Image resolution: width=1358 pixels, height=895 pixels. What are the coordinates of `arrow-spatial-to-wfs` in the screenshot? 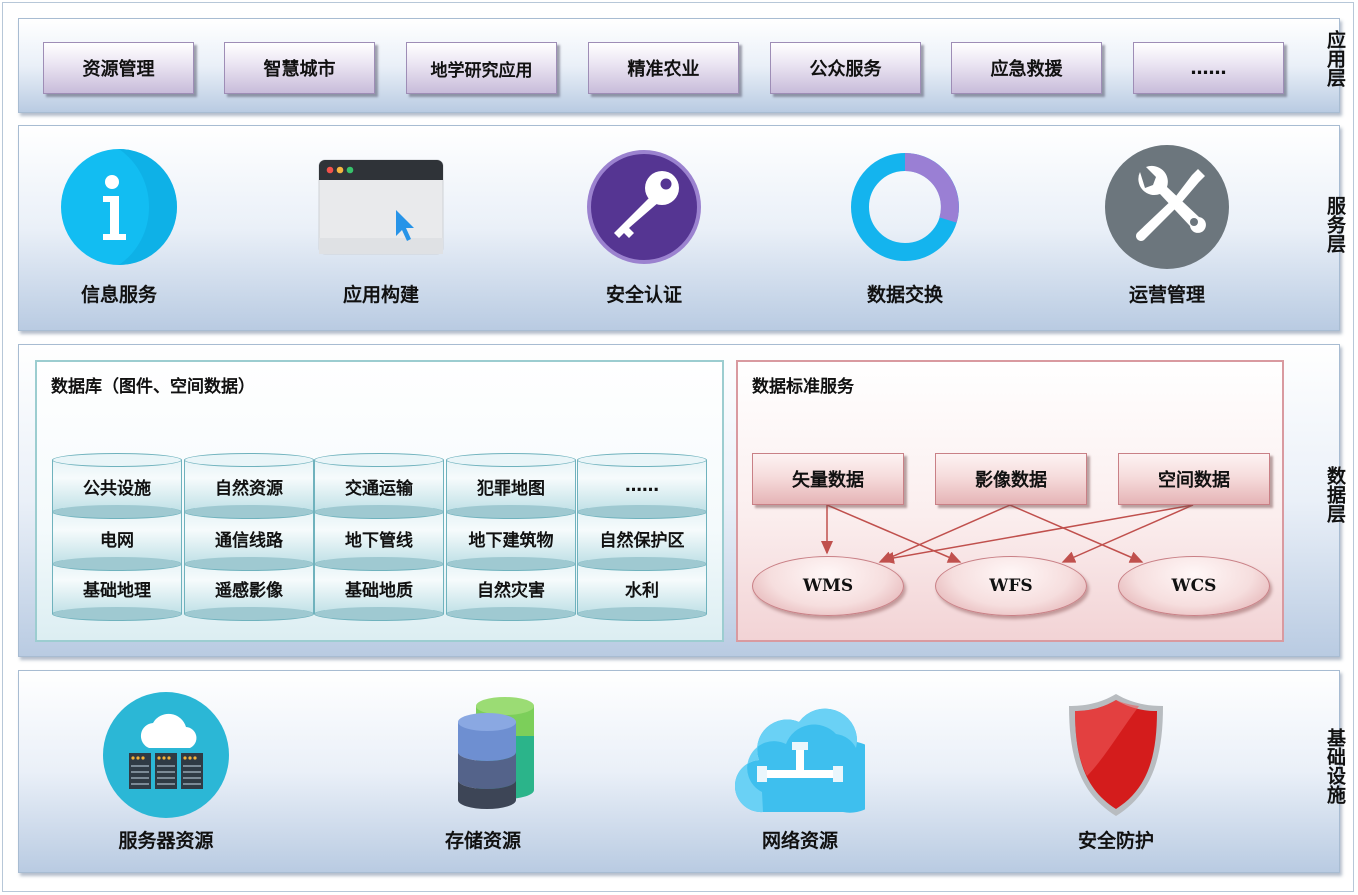 It's located at (1127, 533).